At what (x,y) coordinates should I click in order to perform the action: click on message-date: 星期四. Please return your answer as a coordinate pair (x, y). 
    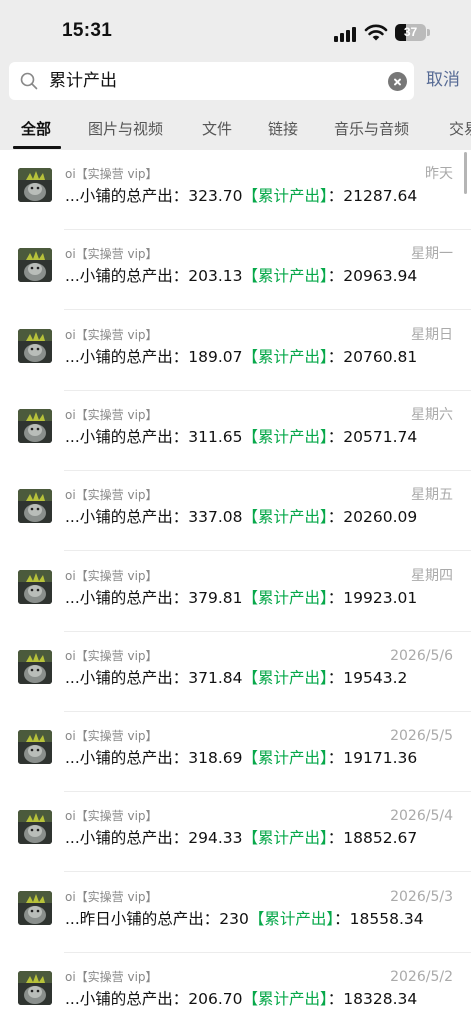
    Looking at the image, I should click on (432, 575).